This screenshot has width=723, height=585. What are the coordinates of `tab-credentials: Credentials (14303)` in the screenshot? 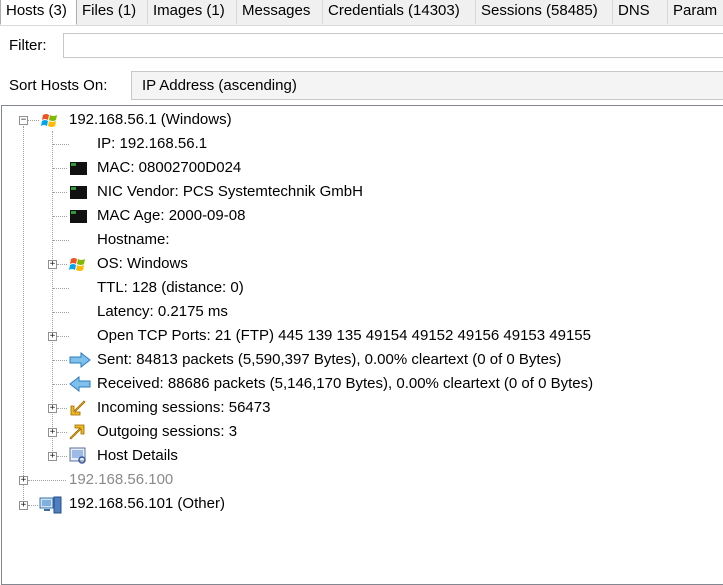 It's located at (399, 12).